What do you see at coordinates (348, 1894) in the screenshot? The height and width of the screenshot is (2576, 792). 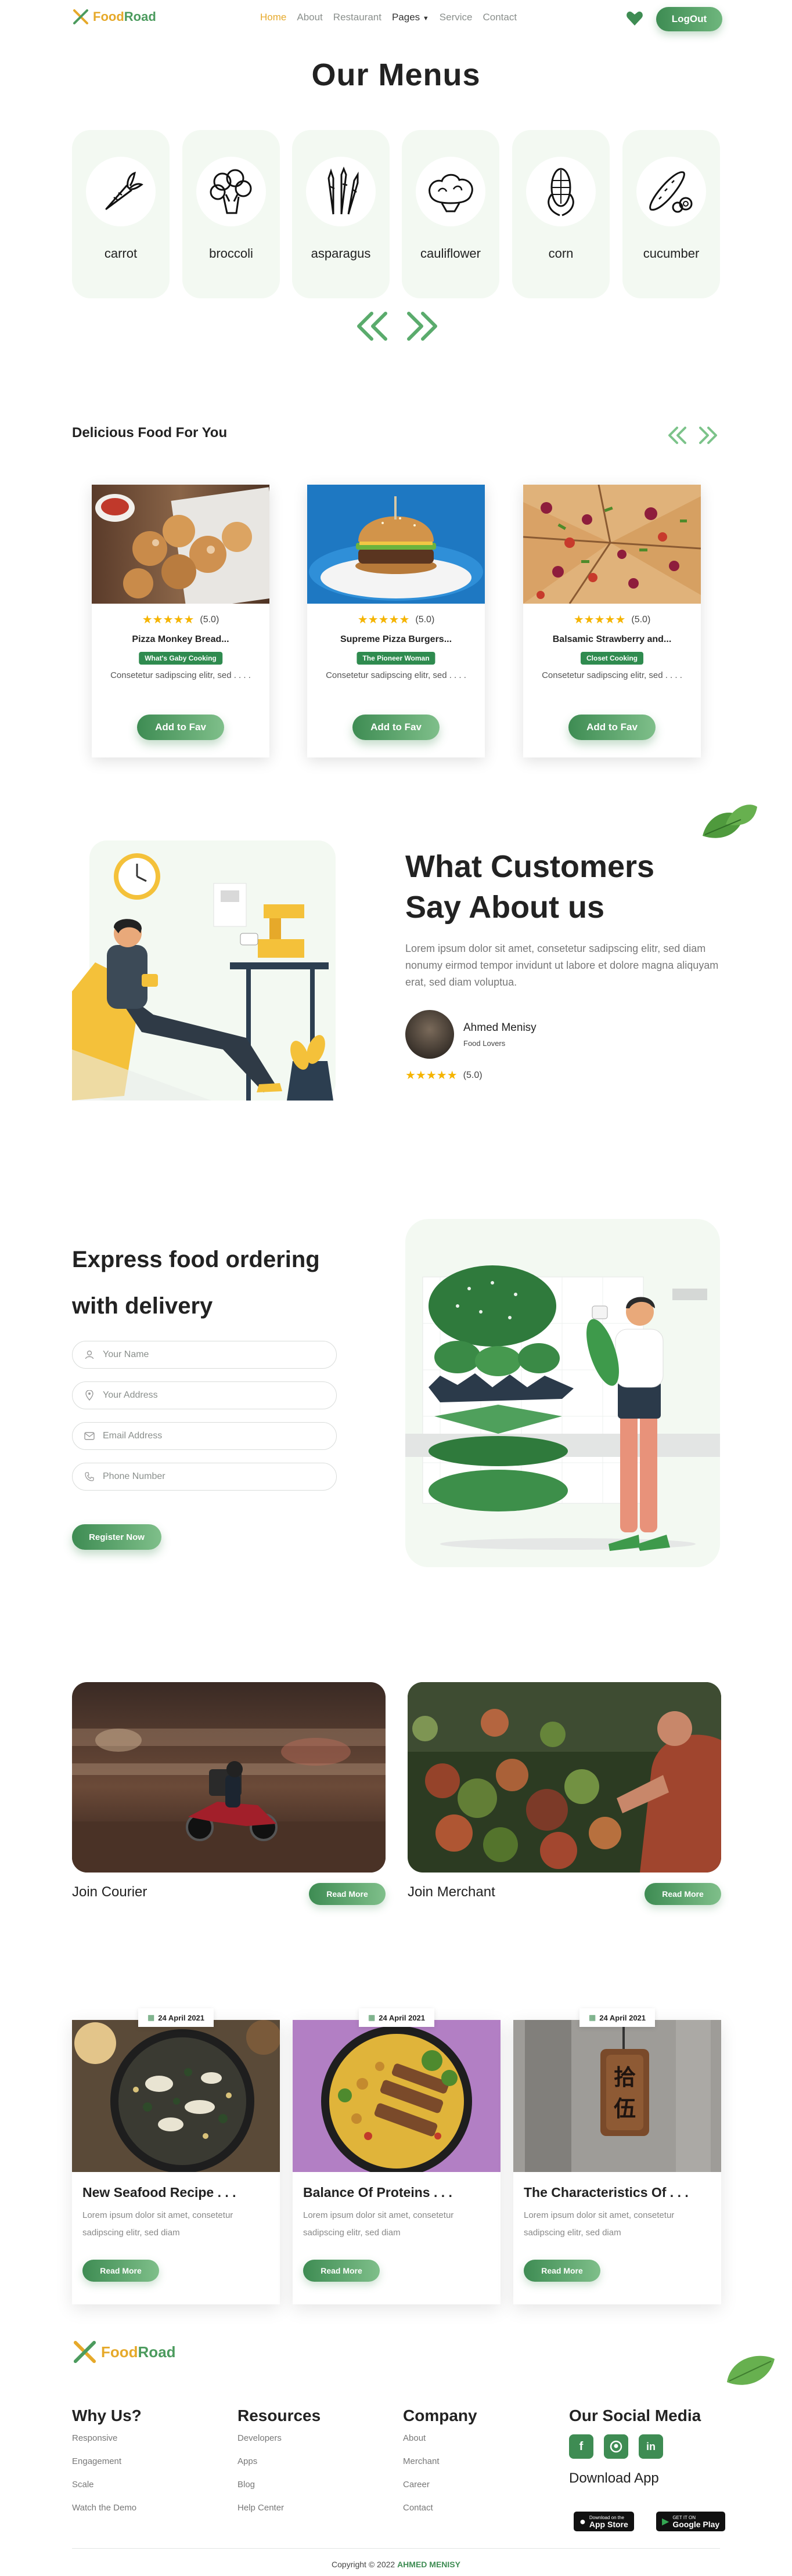 I see `courier-read-more-button: Read More` at bounding box center [348, 1894].